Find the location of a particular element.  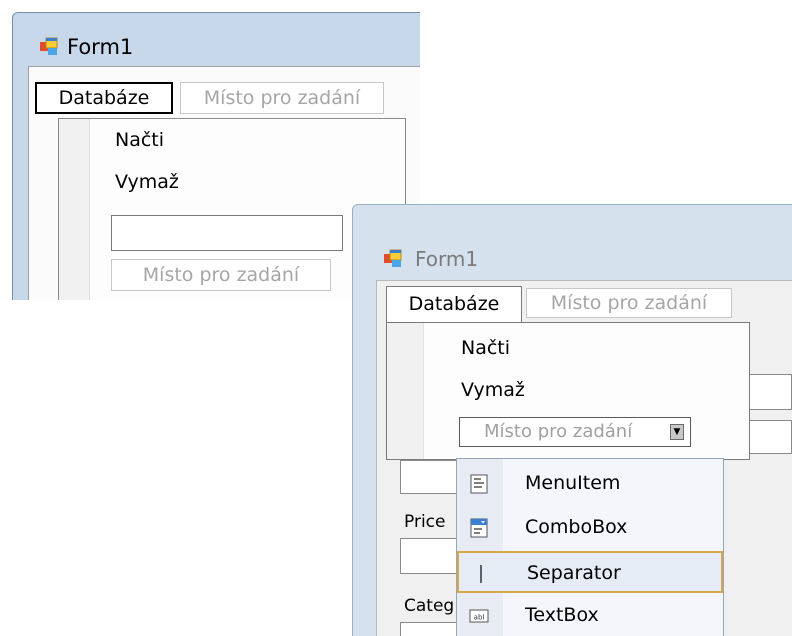

price-textbox is located at coordinates (430, 556).